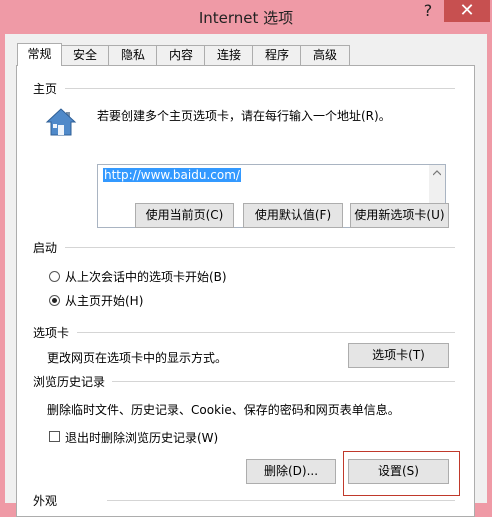  Describe the element at coordinates (260, 247) in the screenshot. I see `startup-divider` at that location.